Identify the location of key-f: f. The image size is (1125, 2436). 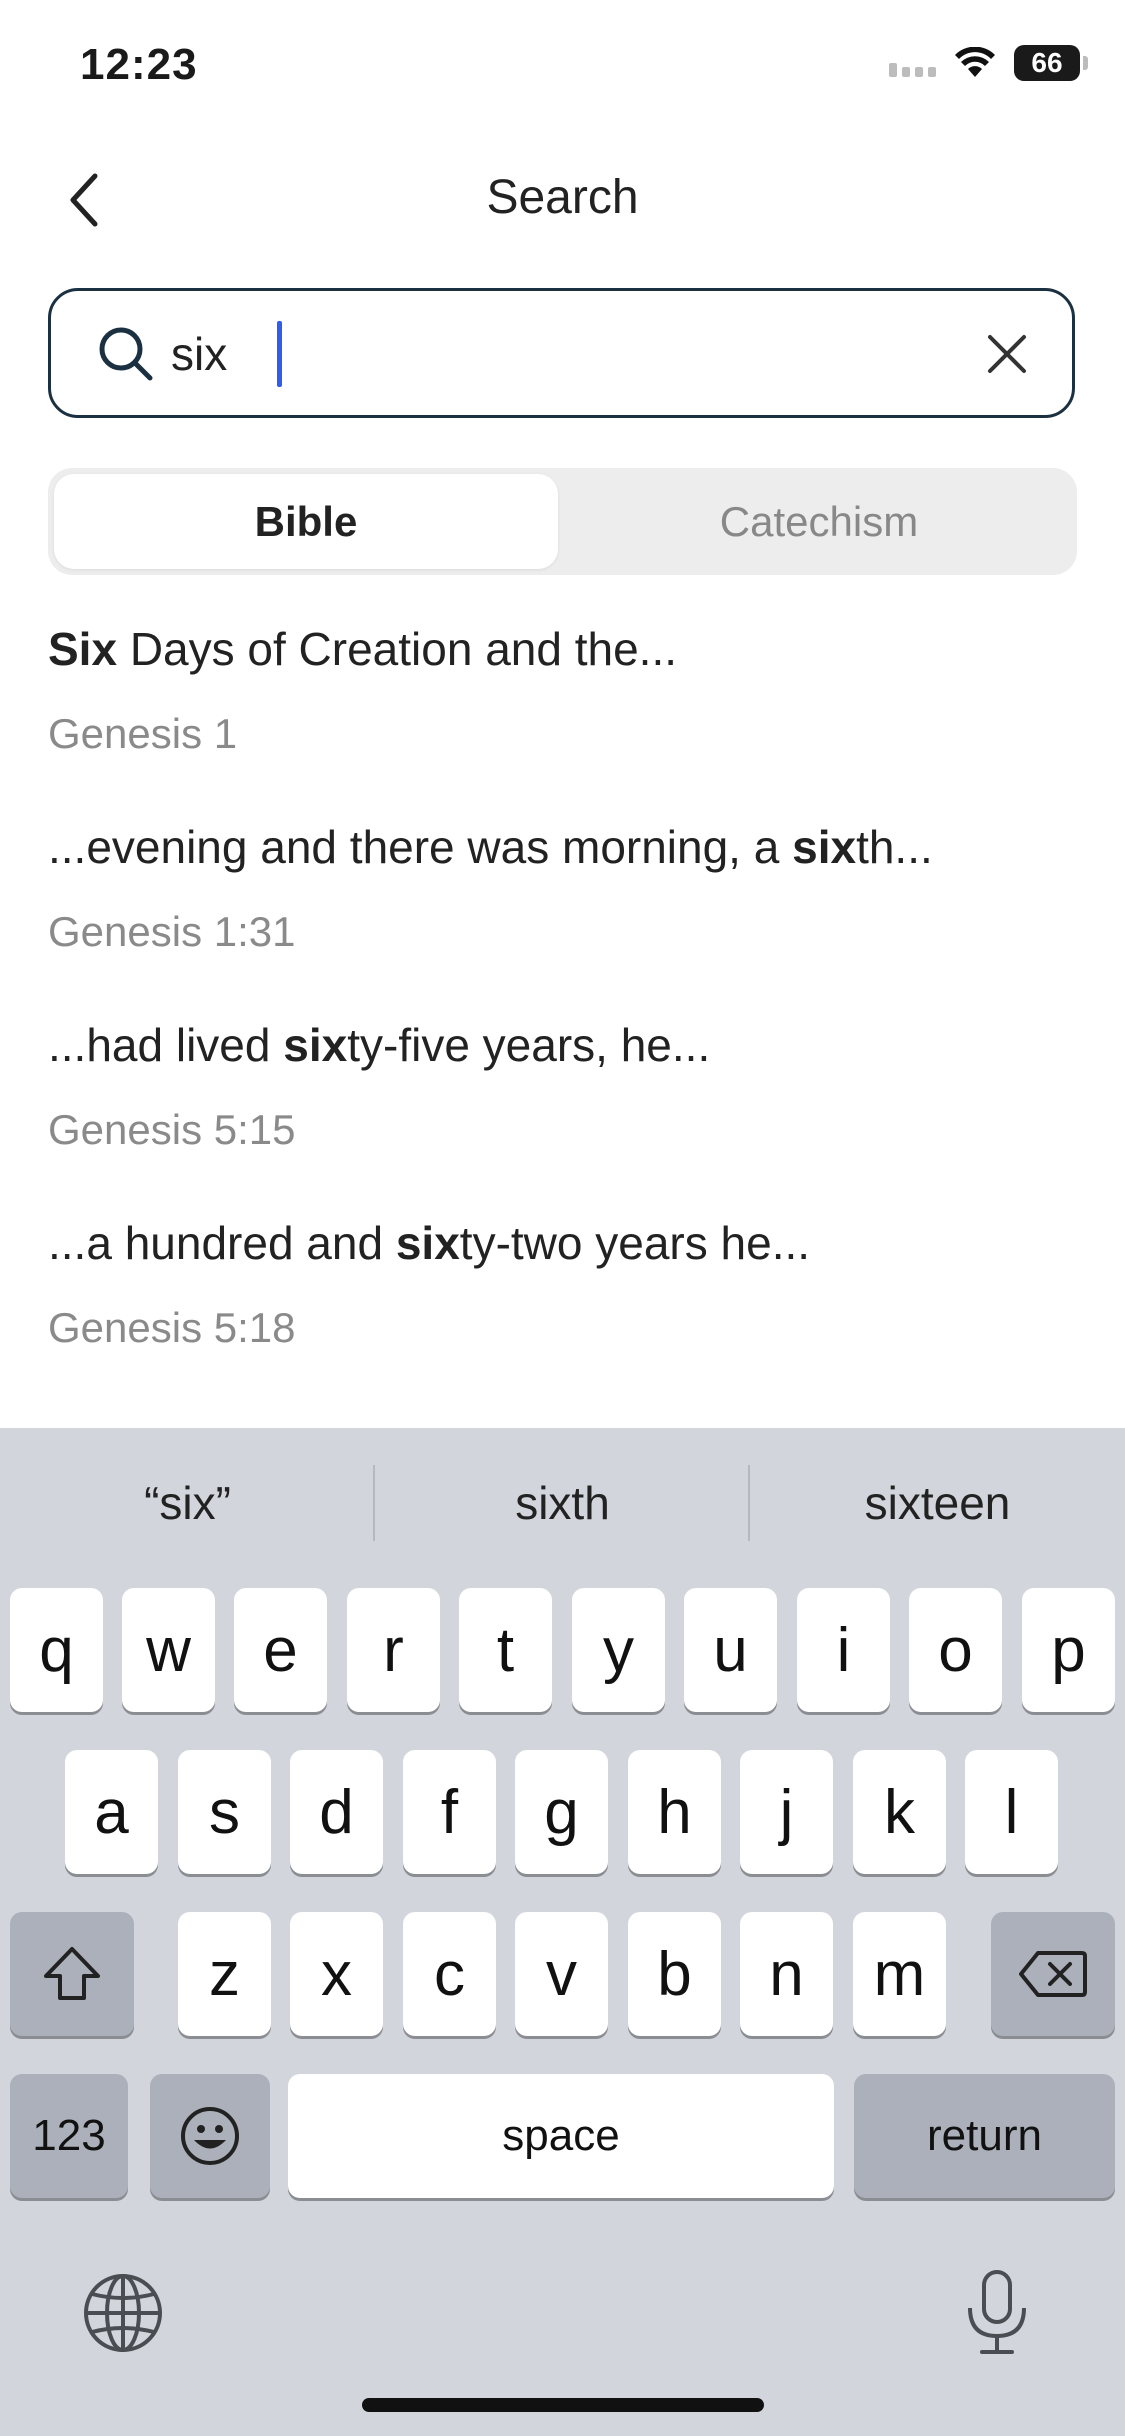
(449, 1812).